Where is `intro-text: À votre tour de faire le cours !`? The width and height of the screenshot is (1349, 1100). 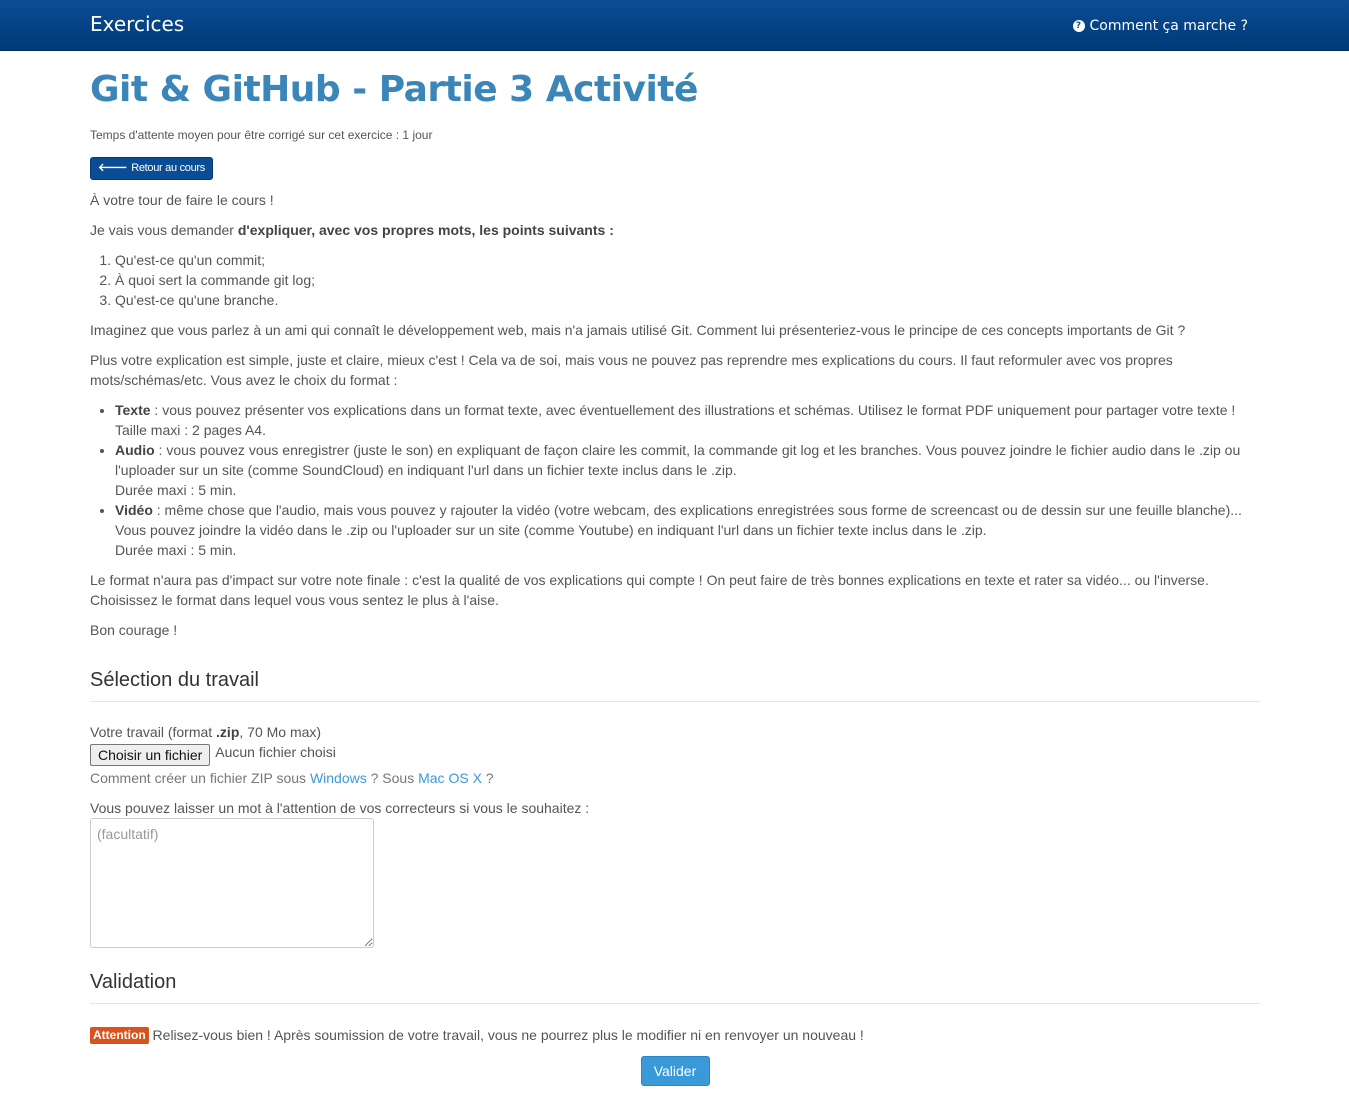 intro-text: À votre tour de faire le cours ! is located at coordinates (182, 200).